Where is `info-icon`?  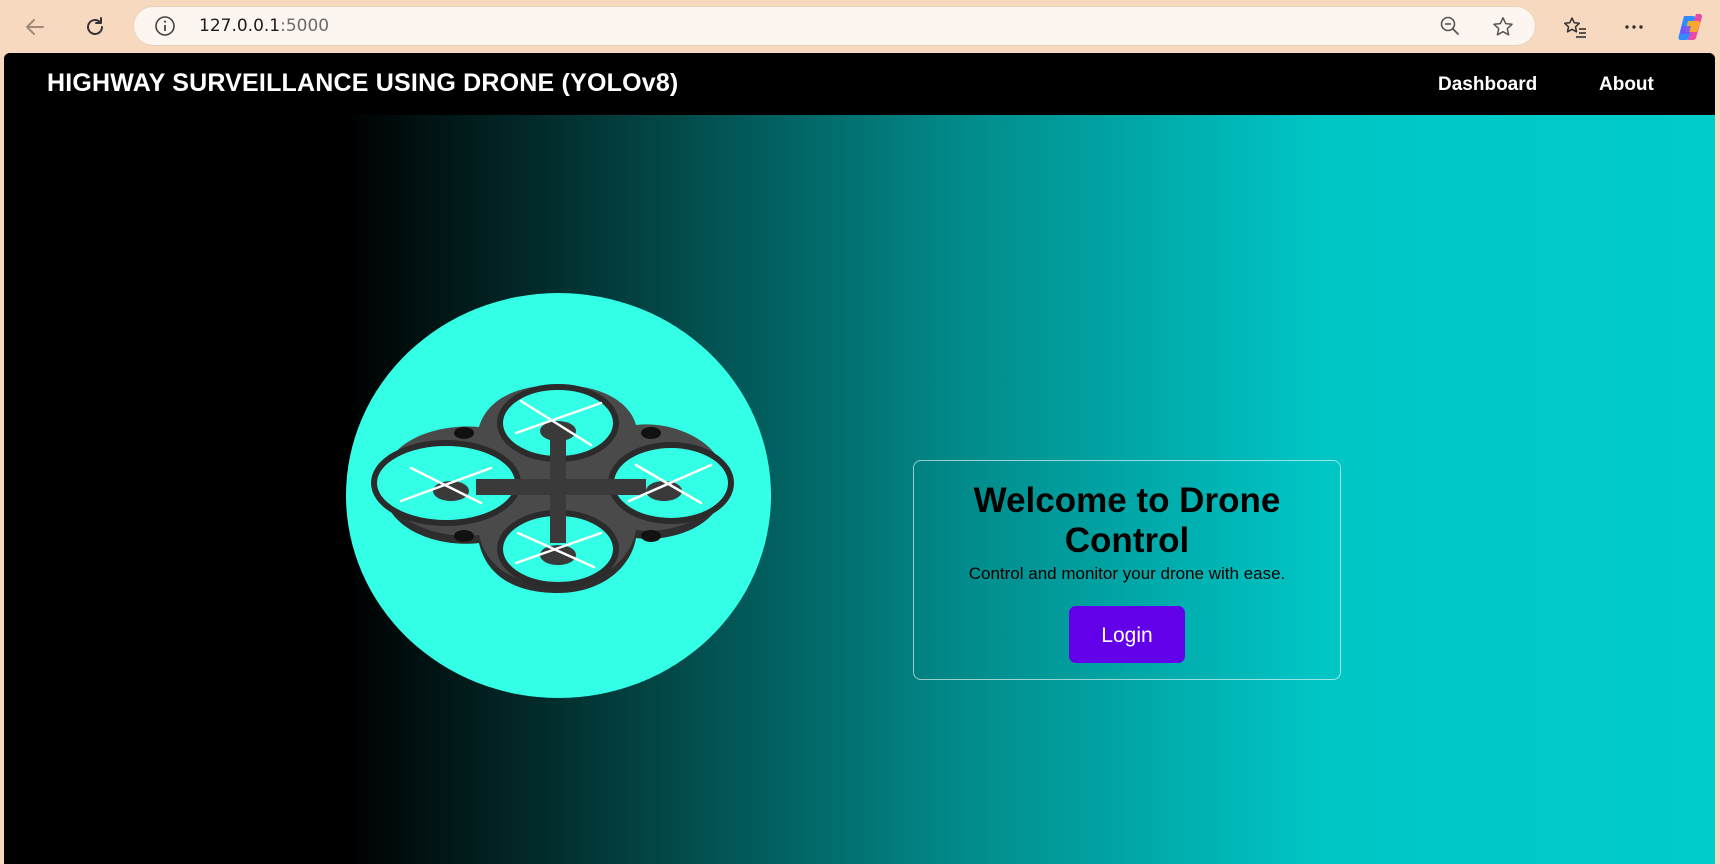
info-icon is located at coordinates (165, 26).